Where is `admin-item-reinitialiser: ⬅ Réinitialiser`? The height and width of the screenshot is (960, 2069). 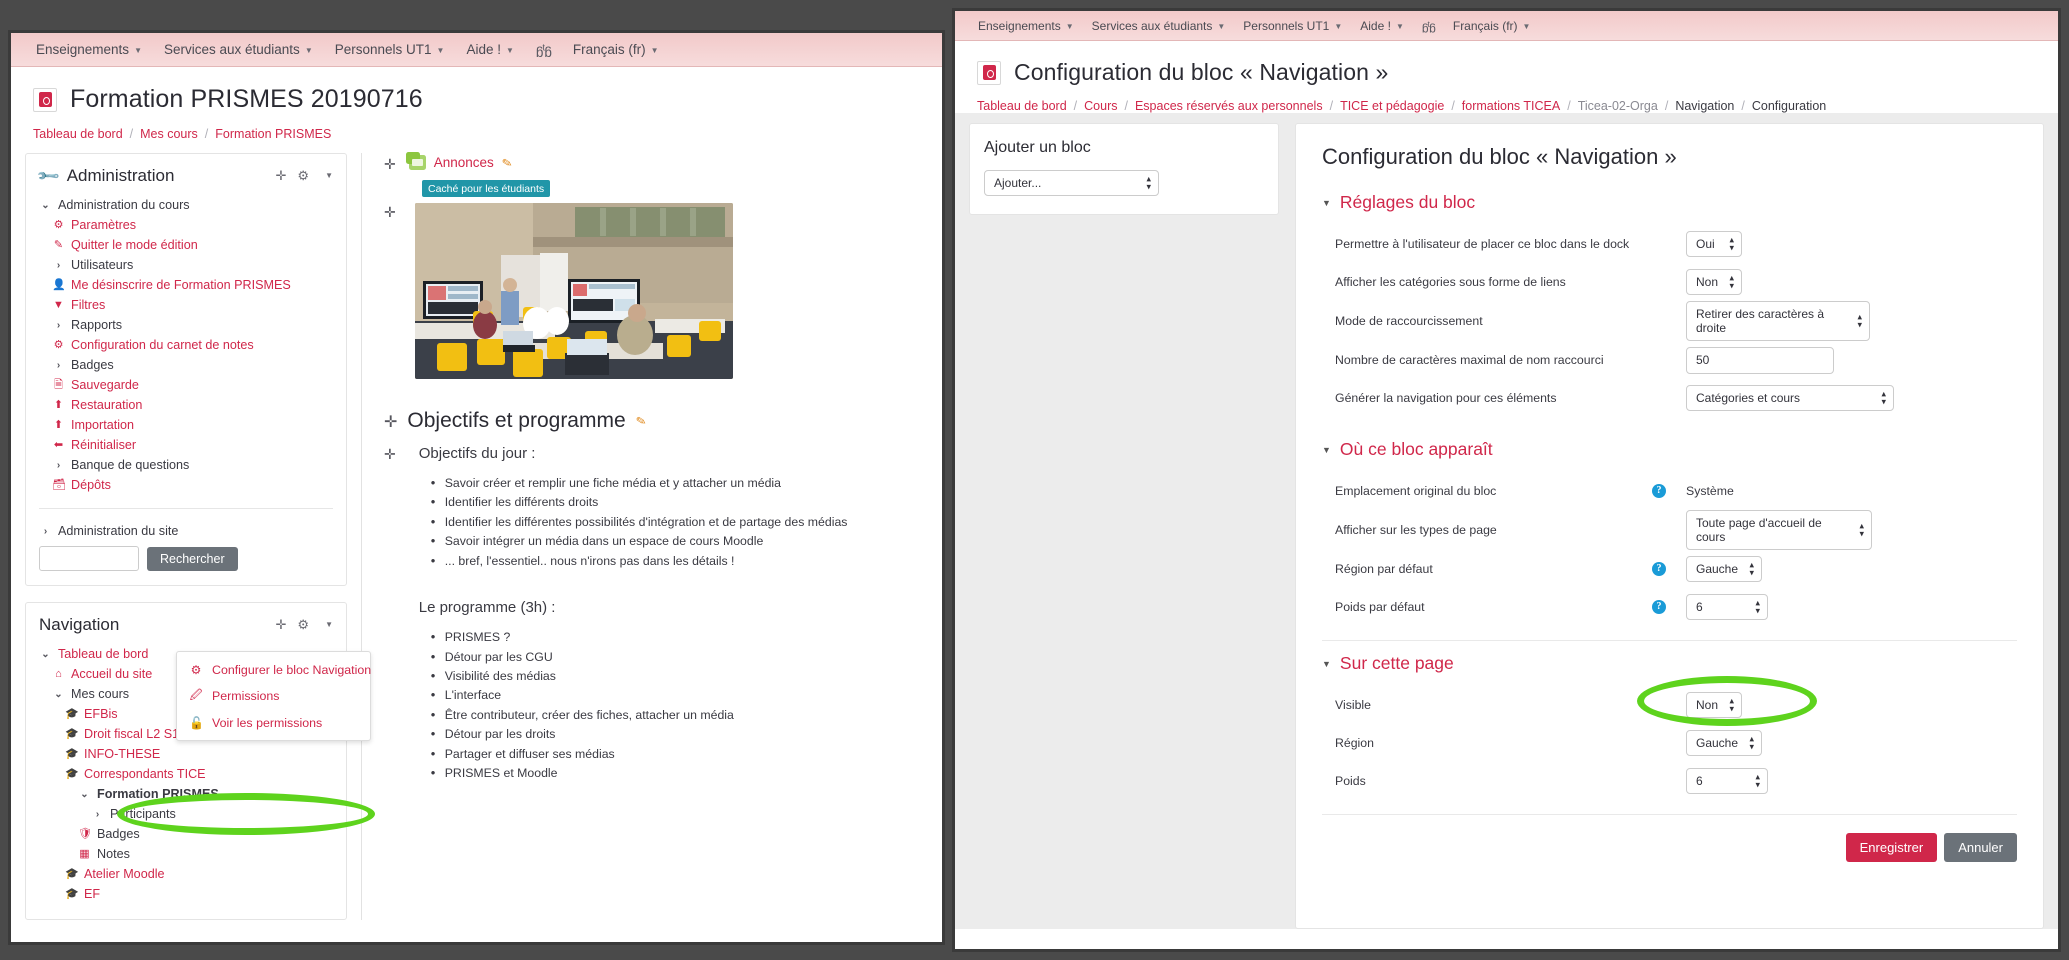
admin-item-reinitialiser: ⬅ Réinitialiser is located at coordinates (186, 446).